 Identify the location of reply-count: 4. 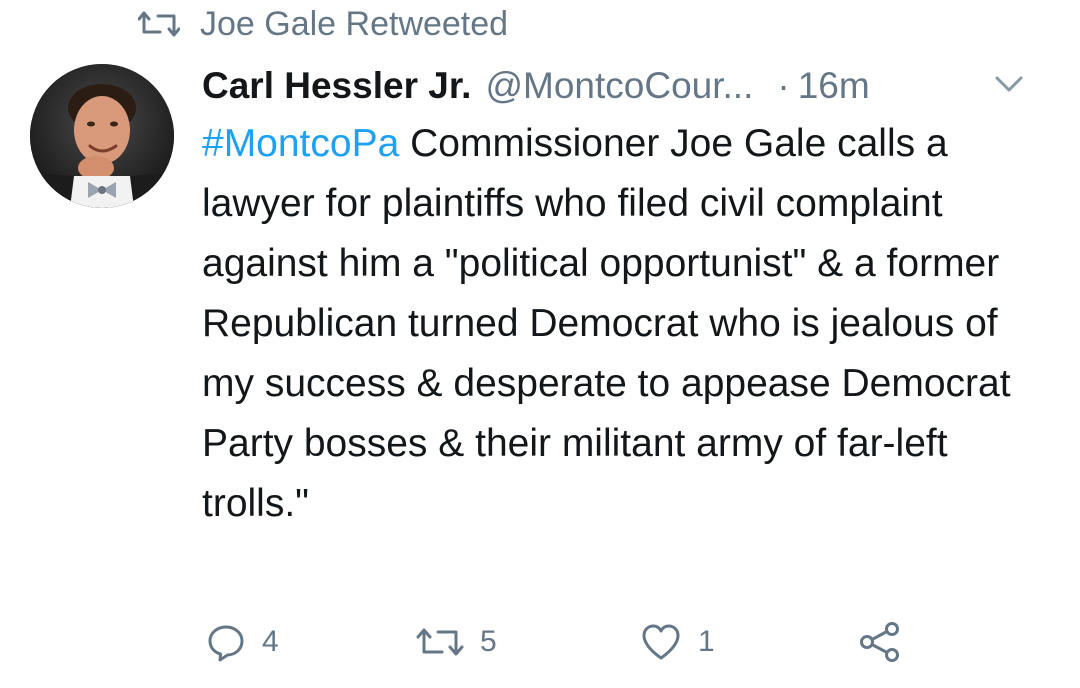
(270, 641).